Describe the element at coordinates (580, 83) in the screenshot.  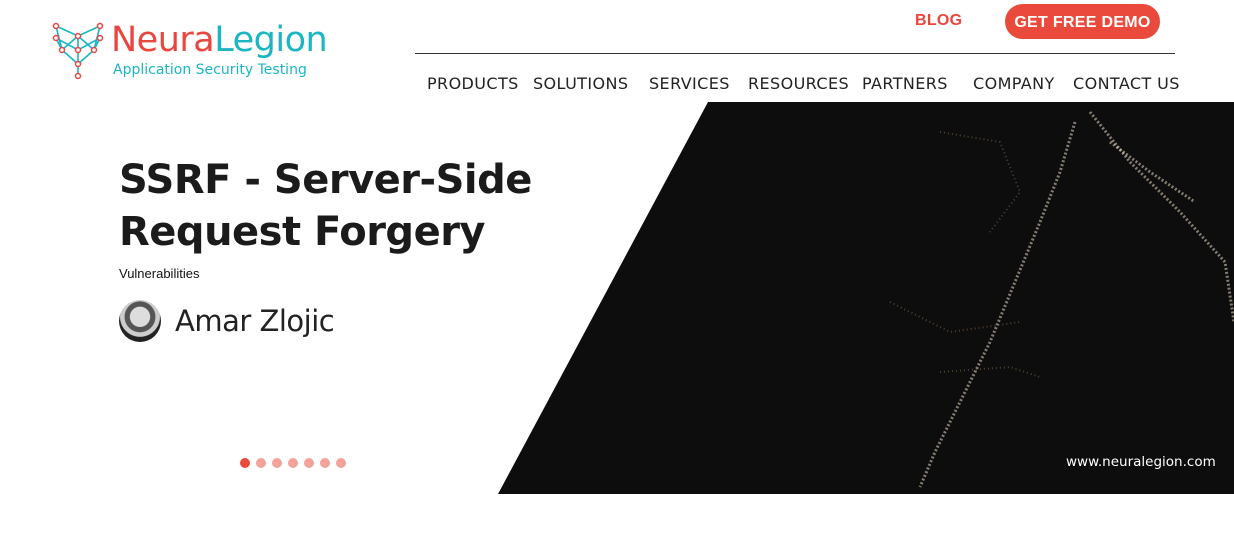
I see `nav-item-solutions: SOLUTIONS` at that location.